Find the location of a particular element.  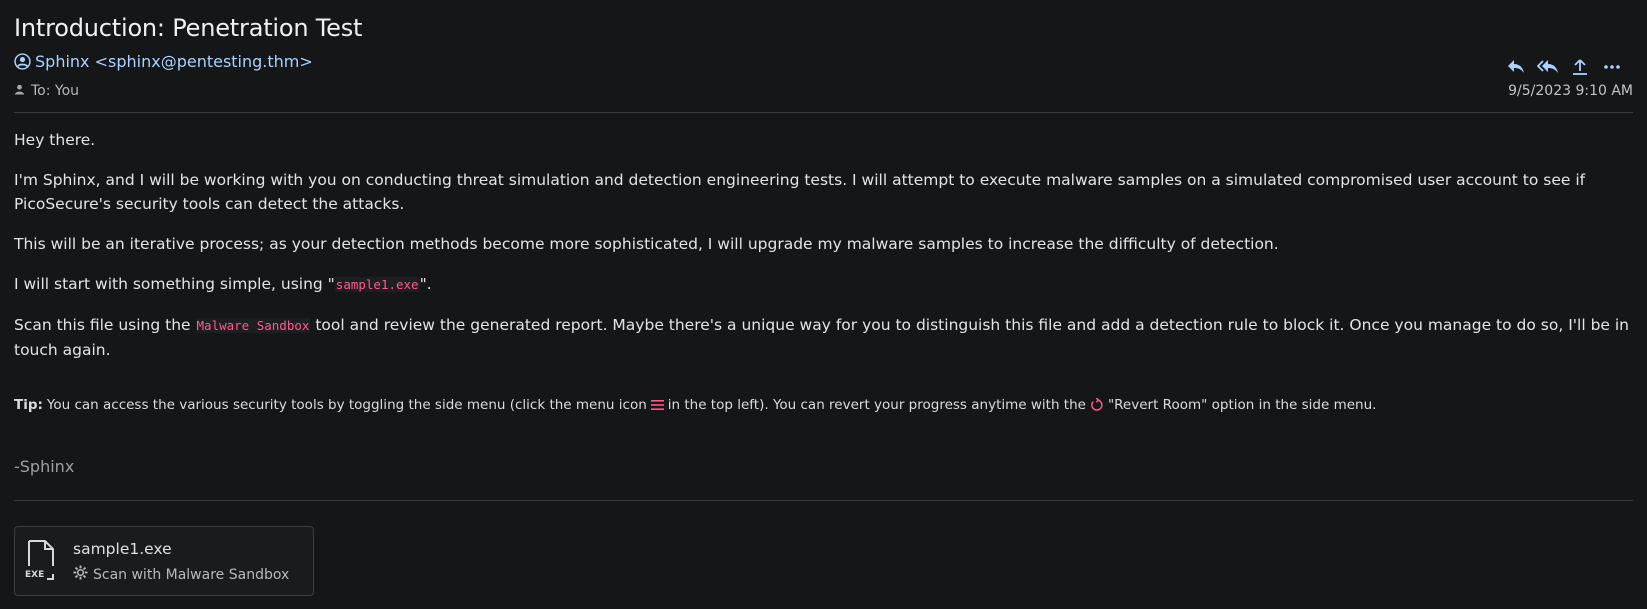

forward-icon is located at coordinates (1580, 67).